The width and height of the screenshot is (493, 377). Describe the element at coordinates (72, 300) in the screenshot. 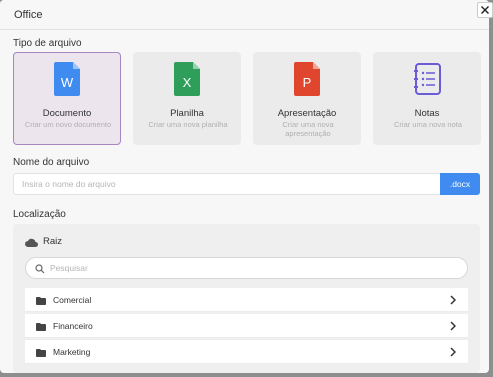

I see `folder-label: Comercial` at that location.